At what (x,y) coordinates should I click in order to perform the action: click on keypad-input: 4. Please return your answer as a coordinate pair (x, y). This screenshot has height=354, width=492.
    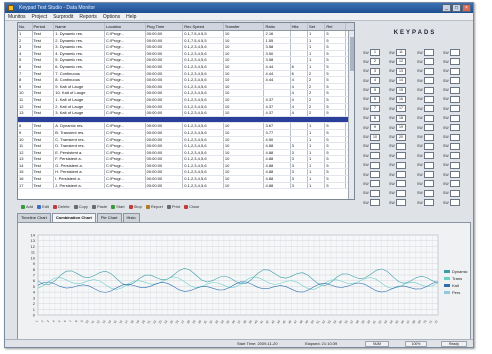
    Looking at the image, I should click on (375, 81).